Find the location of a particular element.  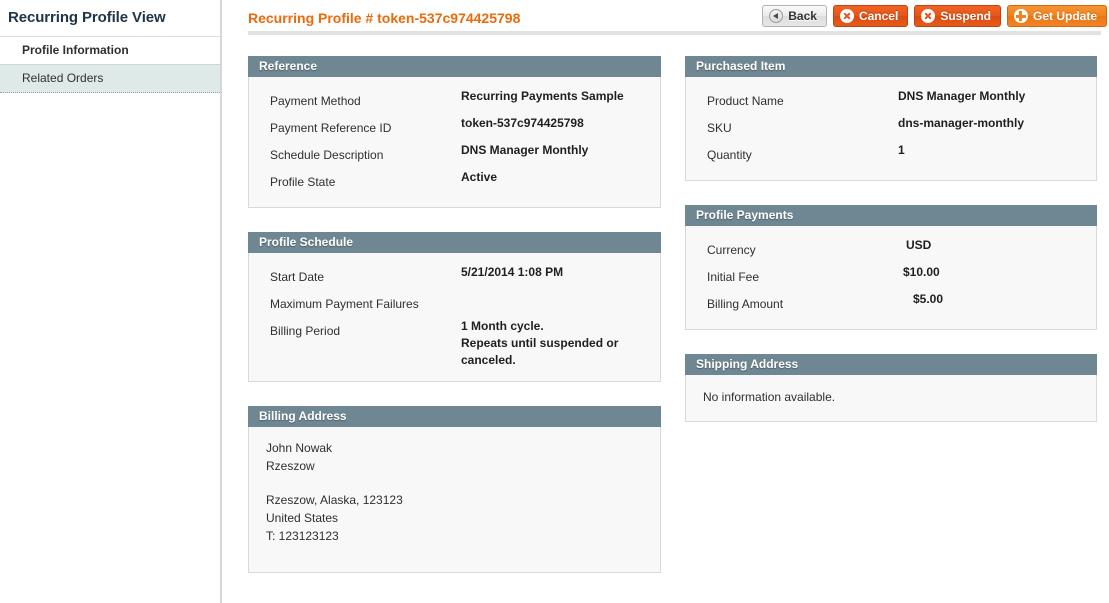

shipping-address-panel-body: No information available. is located at coordinates (891, 398).